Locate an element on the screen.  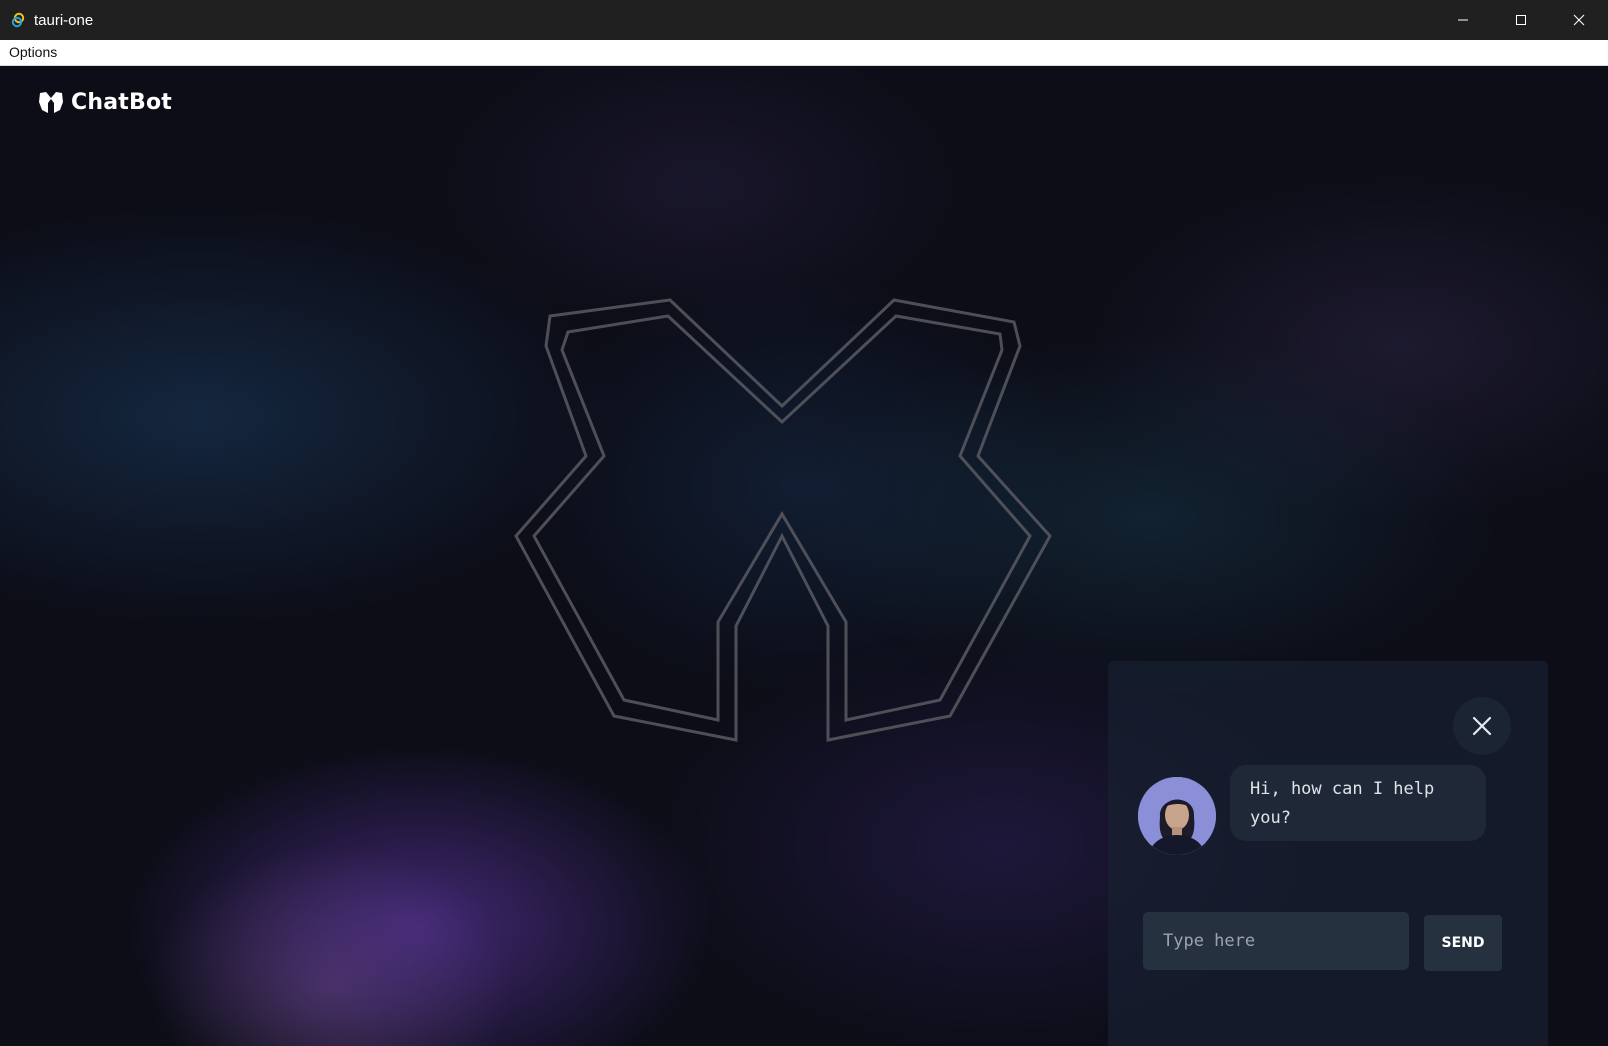
bot-message-bubble: Hi, how can I help you? is located at coordinates (1358, 803).